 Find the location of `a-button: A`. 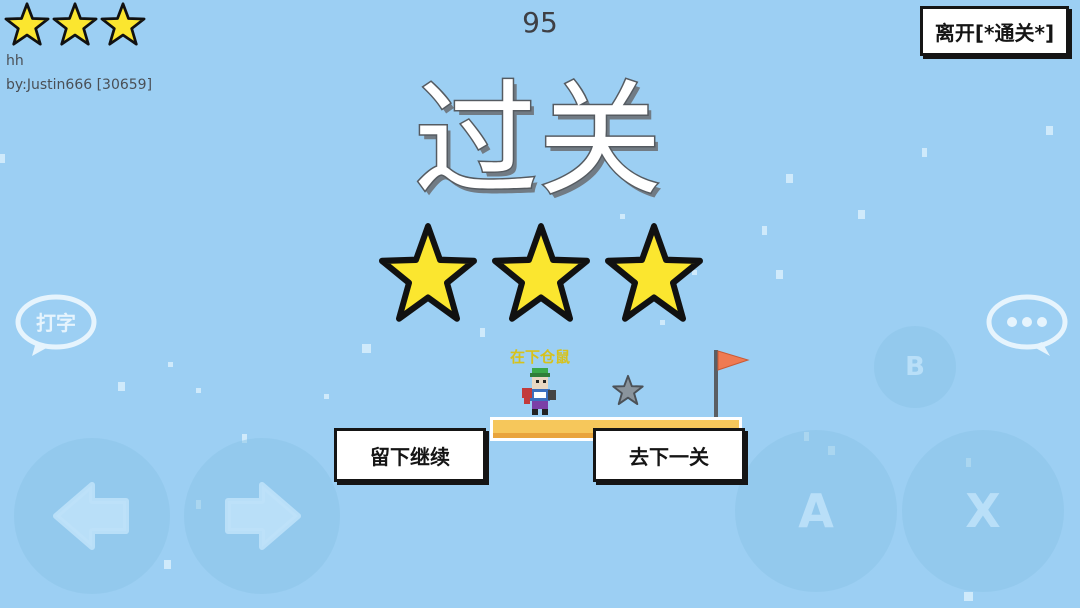

a-button: A is located at coordinates (816, 511).